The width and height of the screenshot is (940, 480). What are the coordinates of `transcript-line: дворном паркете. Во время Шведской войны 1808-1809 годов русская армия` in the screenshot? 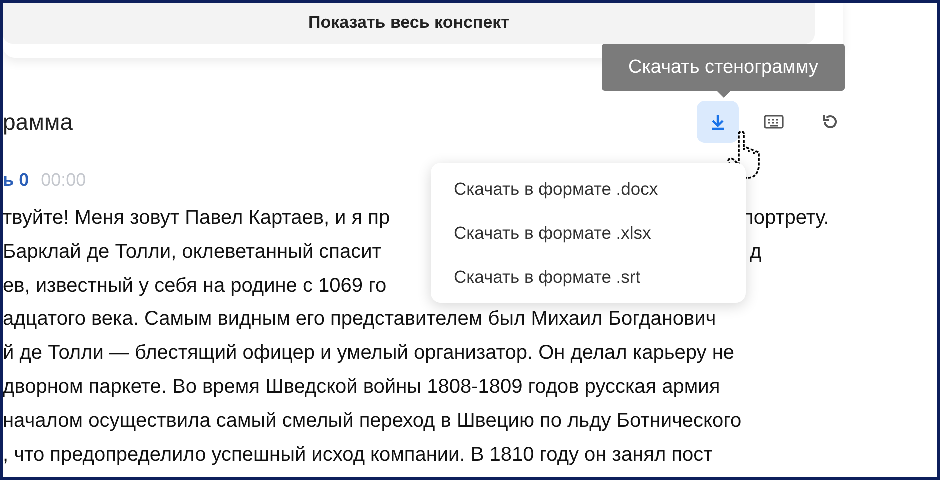 It's located at (361, 387).